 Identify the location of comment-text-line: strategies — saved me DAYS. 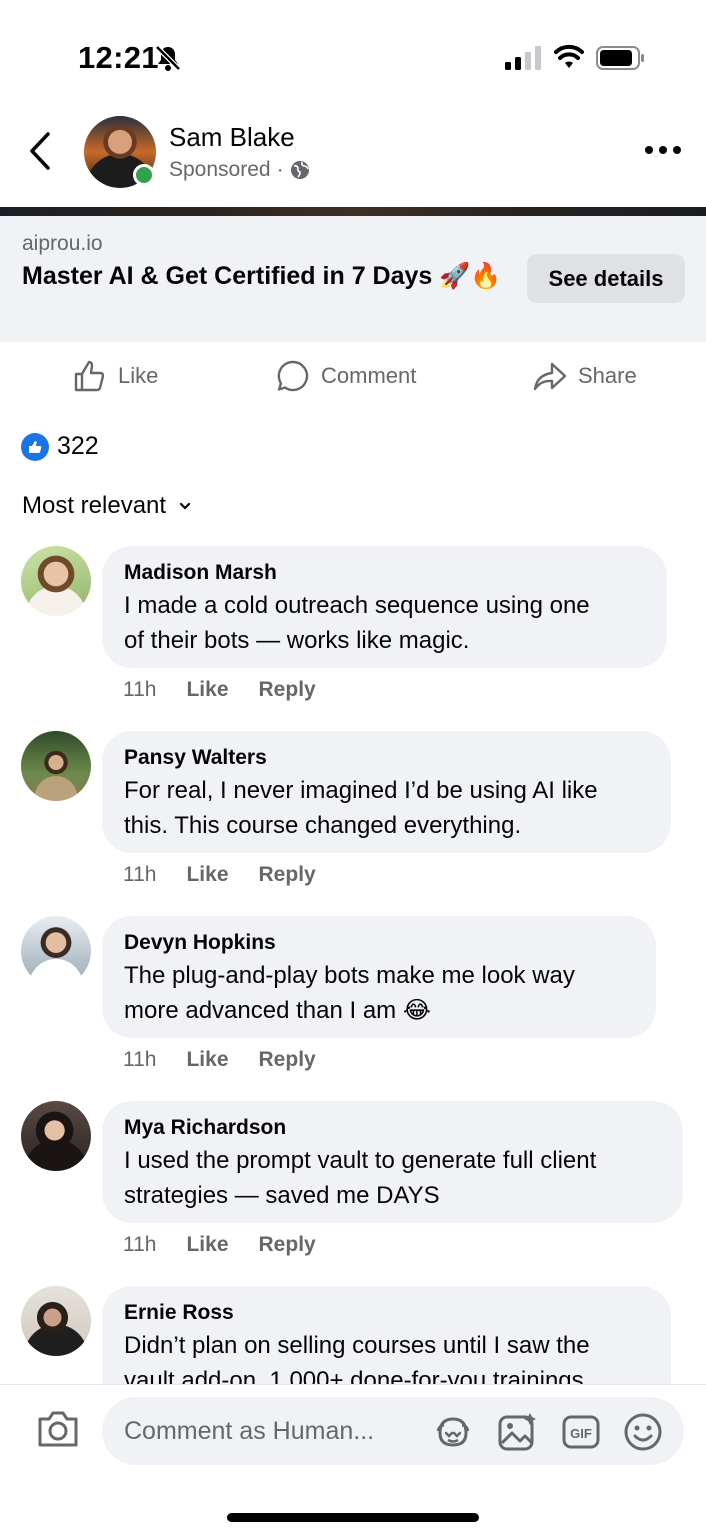
(282, 1195).